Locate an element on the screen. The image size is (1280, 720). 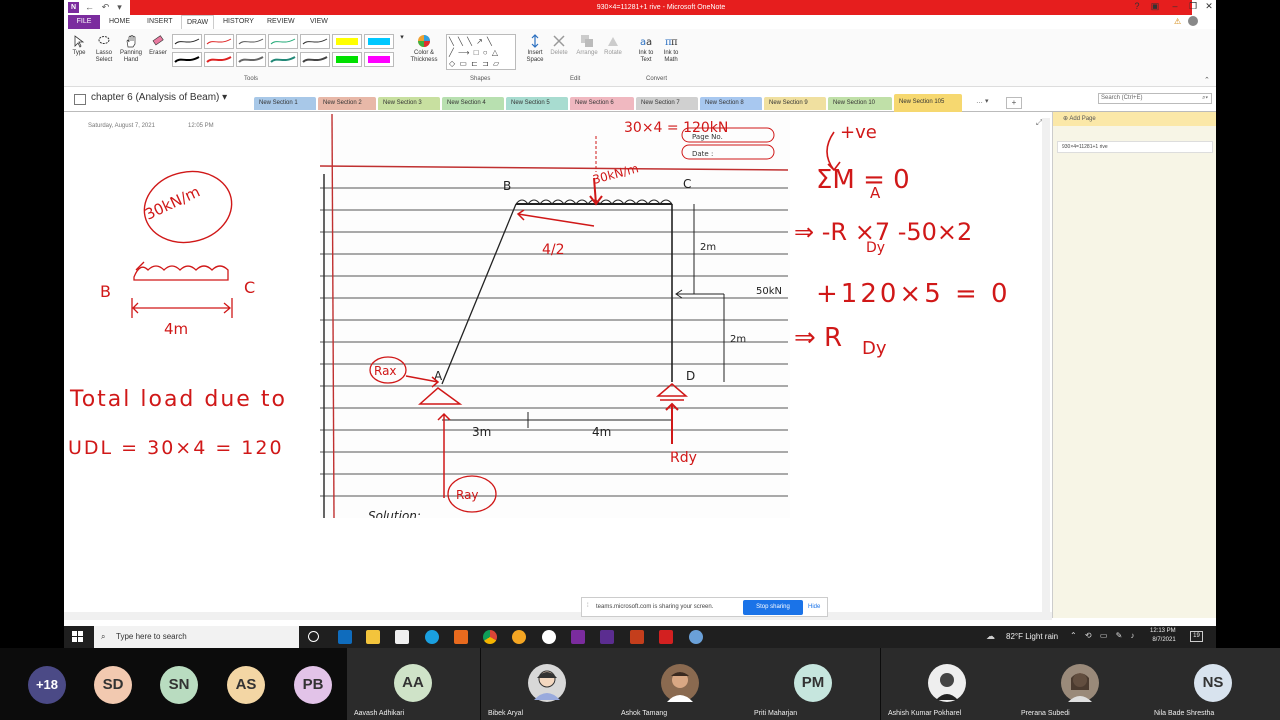
restore-icon: ❐ is located at coordinates (1193, 6).